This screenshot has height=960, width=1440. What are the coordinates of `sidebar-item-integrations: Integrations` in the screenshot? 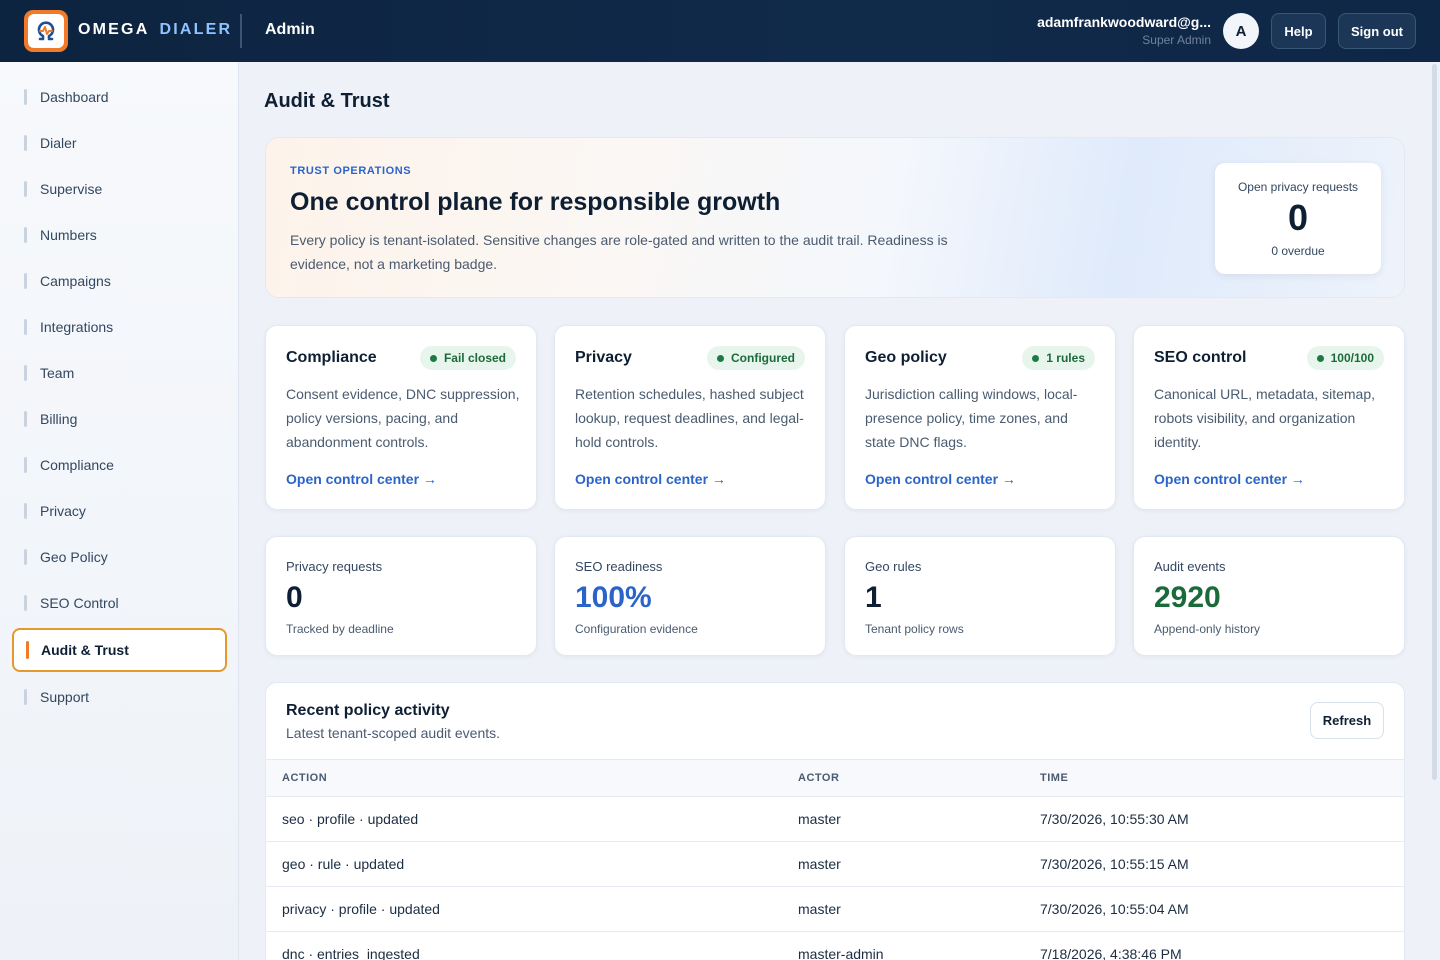 It's located at (68, 327).